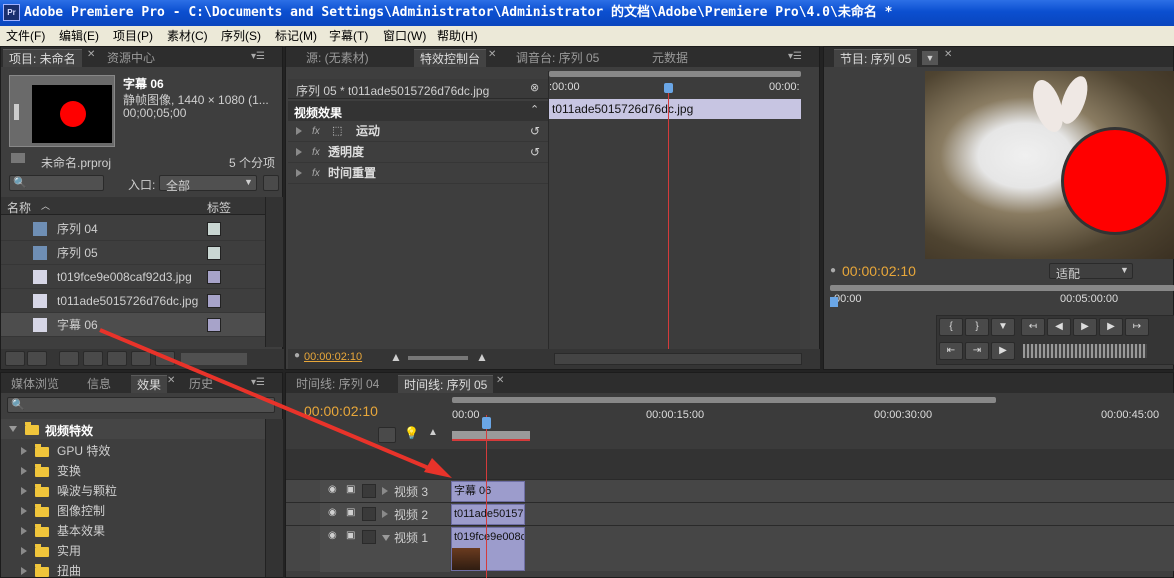  Describe the element at coordinates (438, 468) in the screenshot. I see `annotation-arrow-head` at that location.